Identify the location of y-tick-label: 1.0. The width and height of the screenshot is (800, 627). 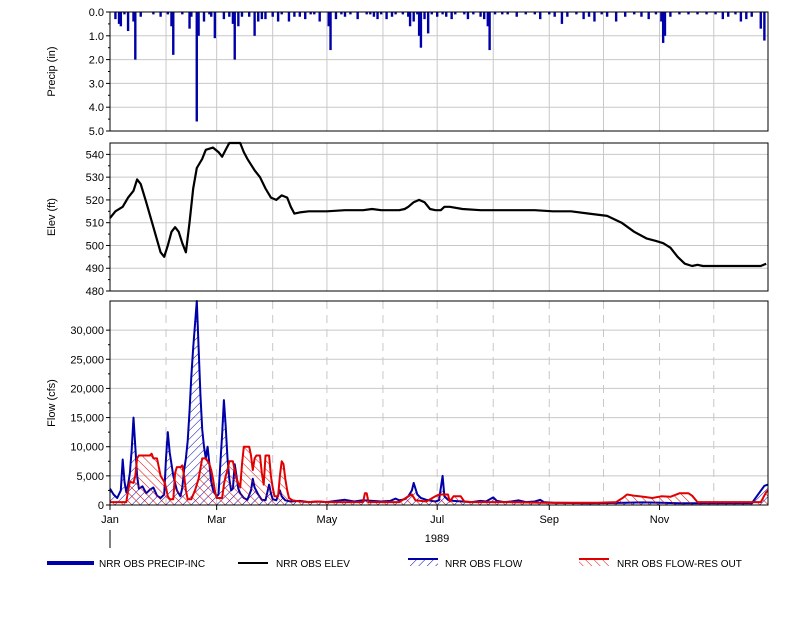
(96, 37).